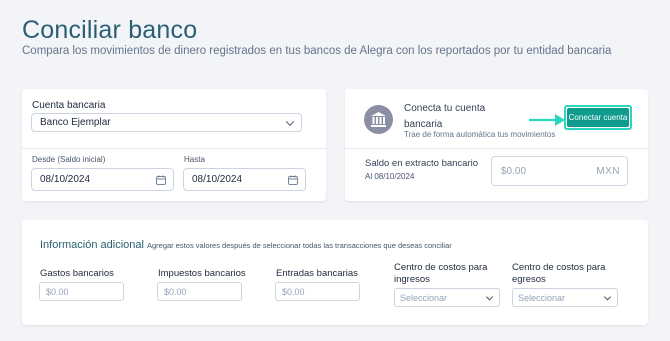 The height and width of the screenshot is (341, 670). I want to click on income-cost-center-select: Seleccionar, so click(447, 297).